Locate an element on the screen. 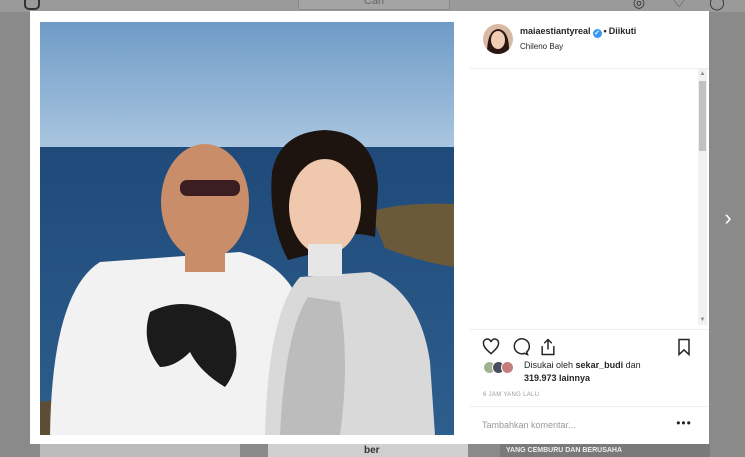 The height and width of the screenshot is (457, 745). comment-bar: ••• is located at coordinates (589, 425).